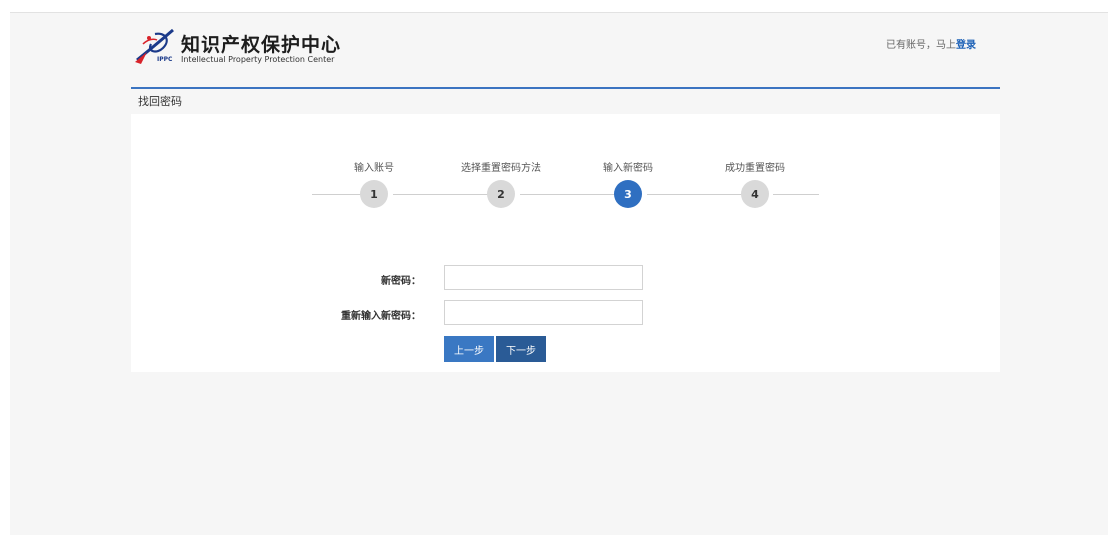 The height and width of the screenshot is (535, 1108). Describe the element at coordinates (521, 349) in the screenshot. I see `next-step-button: 下一步` at that location.